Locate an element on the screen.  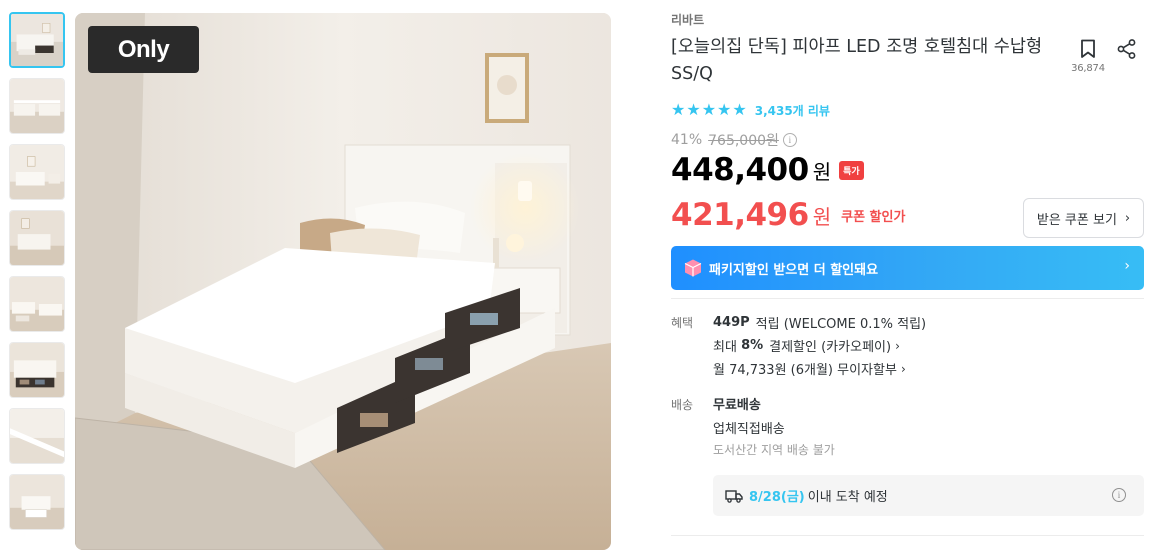
installment-benefit: 월 74,733원 (6개월) 무이자할부 › is located at coordinates (809, 369).